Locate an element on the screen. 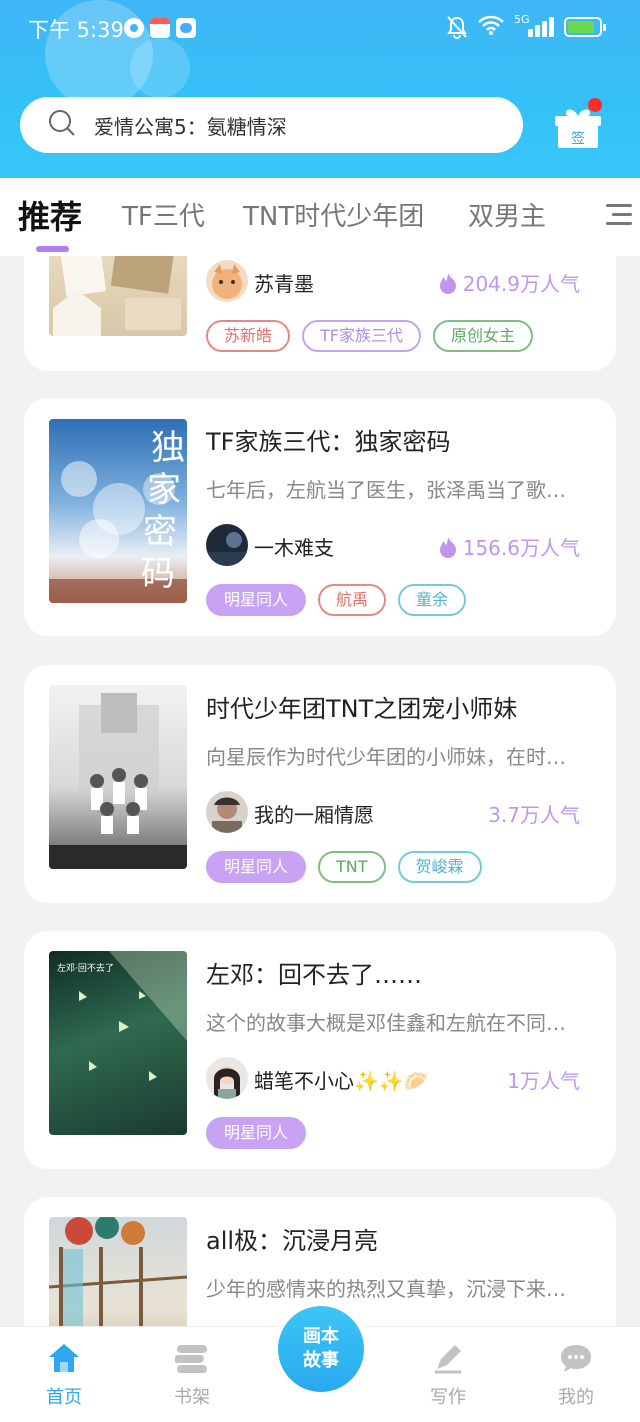 Image resolution: width=640 pixels, height=1422 pixels. search-placeholder: 爱情公寓5：氨糖情深 is located at coordinates (190, 126).